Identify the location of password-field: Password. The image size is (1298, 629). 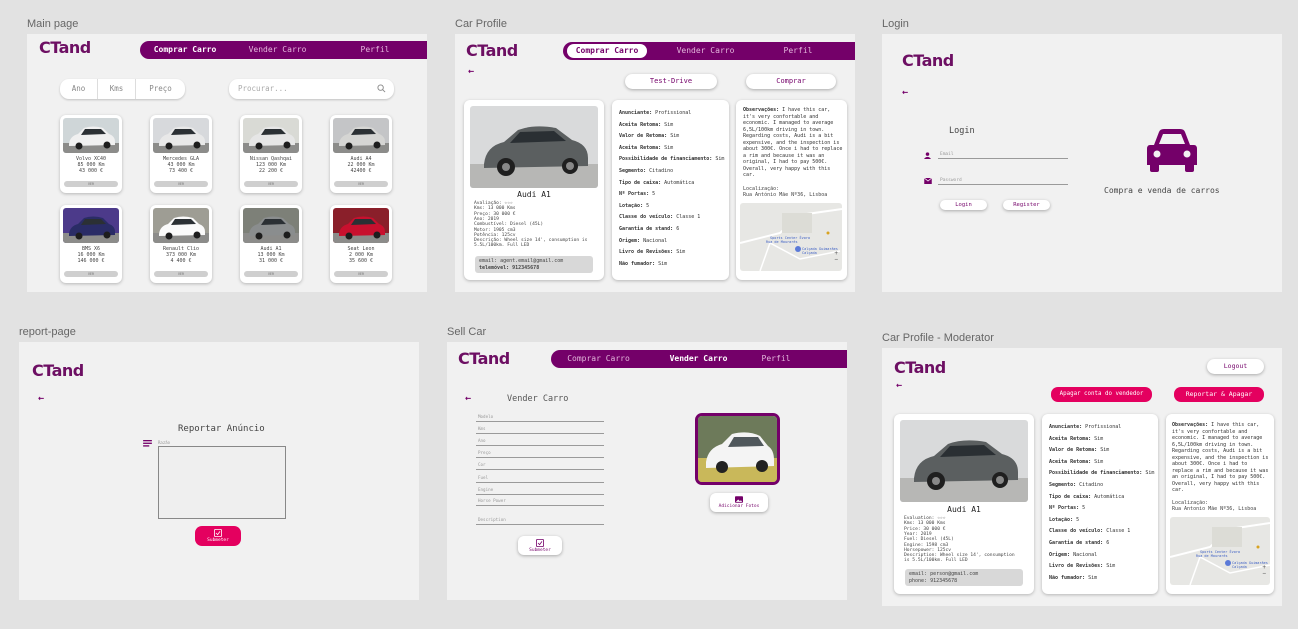
(951, 180).